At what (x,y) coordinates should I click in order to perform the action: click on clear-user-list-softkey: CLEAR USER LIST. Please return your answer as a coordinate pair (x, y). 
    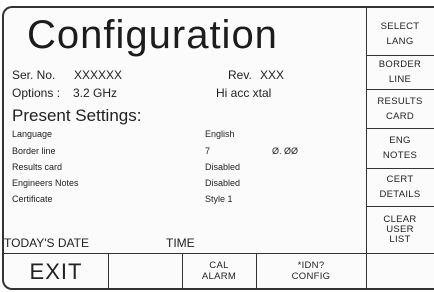
    Looking at the image, I should click on (400, 229).